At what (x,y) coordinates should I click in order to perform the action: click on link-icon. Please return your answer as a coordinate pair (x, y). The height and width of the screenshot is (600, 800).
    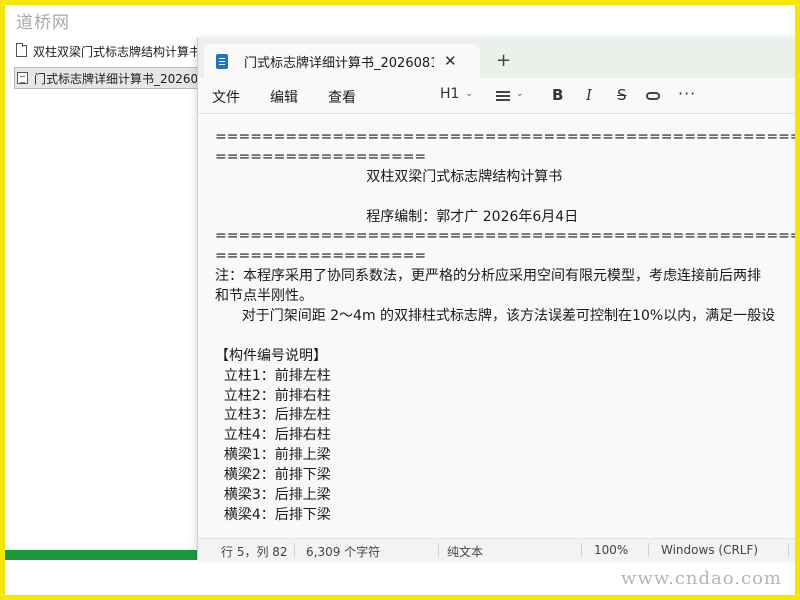
    Looking at the image, I should click on (653, 96).